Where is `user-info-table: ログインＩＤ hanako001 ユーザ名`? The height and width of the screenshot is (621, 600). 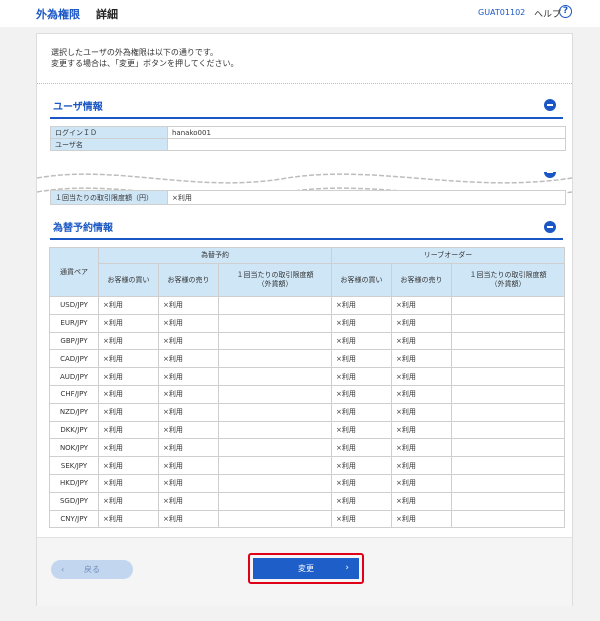 user-info-table: ログインＩＤ hanako001 ユーザ名 is located at coordinates (308, 138).